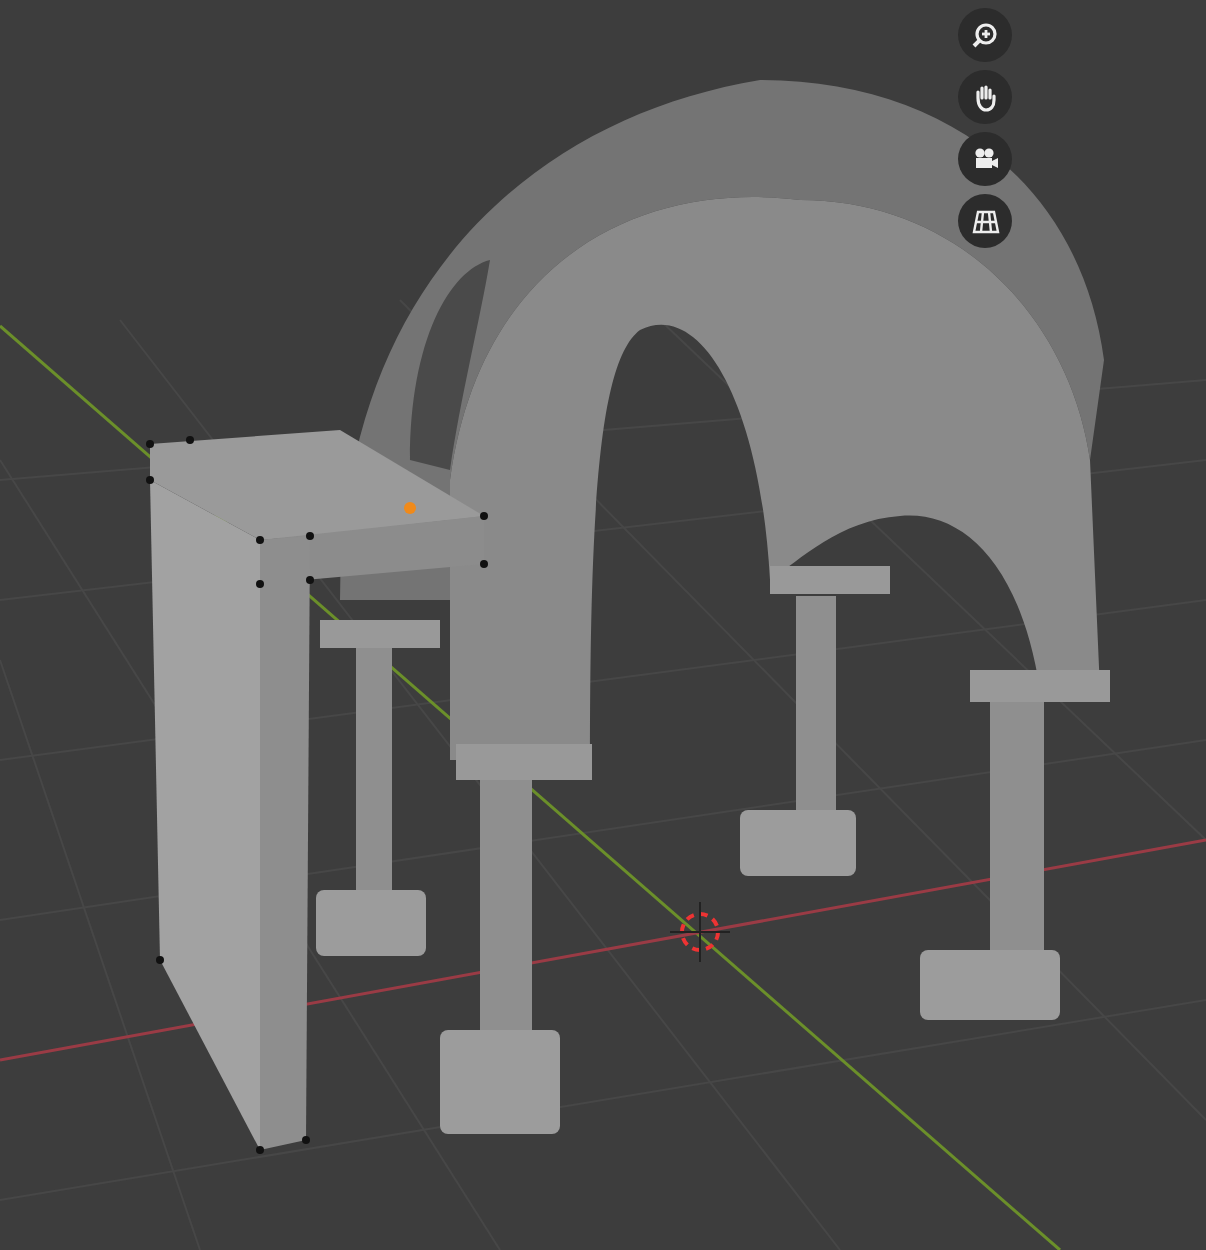 The width and height of the screenshot is (1206, 1250). I want to click on hand-icon, so click(985, 97).